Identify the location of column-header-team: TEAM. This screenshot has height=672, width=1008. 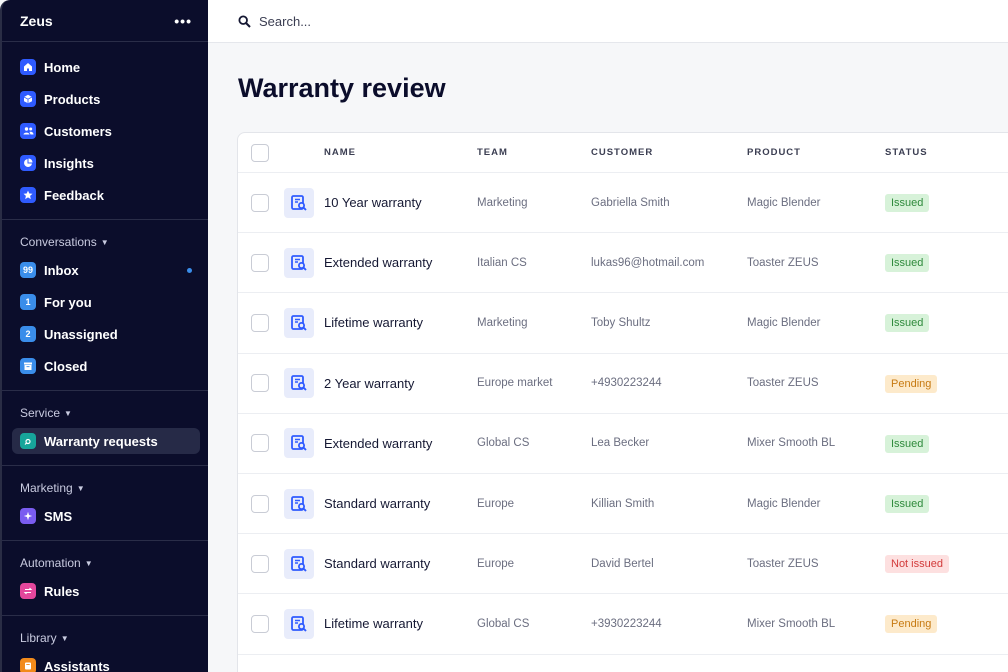
(534, 152).